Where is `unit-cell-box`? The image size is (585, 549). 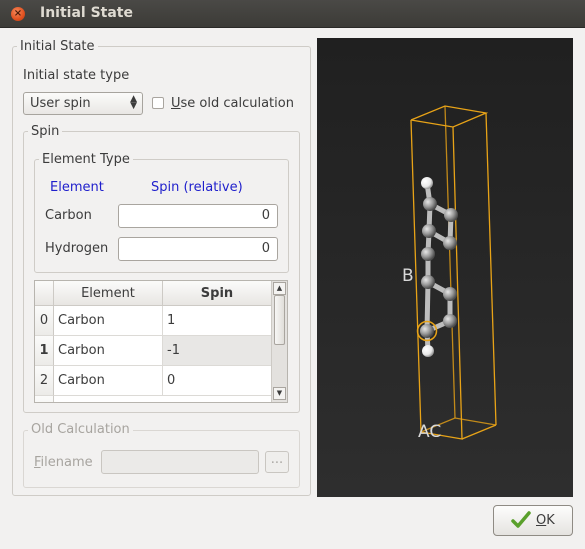
unit-cell-box is located at coordinates (453, 272).